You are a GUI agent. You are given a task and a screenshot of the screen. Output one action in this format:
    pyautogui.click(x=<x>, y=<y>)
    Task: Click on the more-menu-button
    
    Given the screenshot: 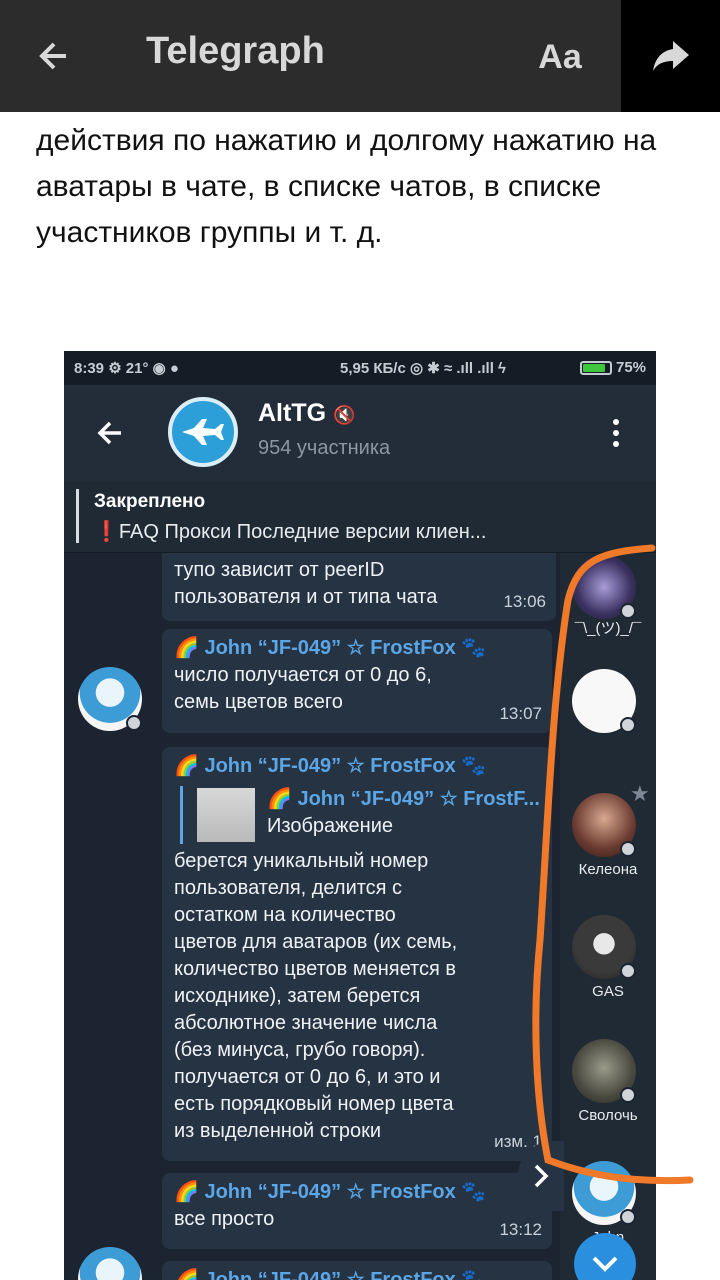 What is the action you would take?
    pyautogui.click(x=616, y=433)
    